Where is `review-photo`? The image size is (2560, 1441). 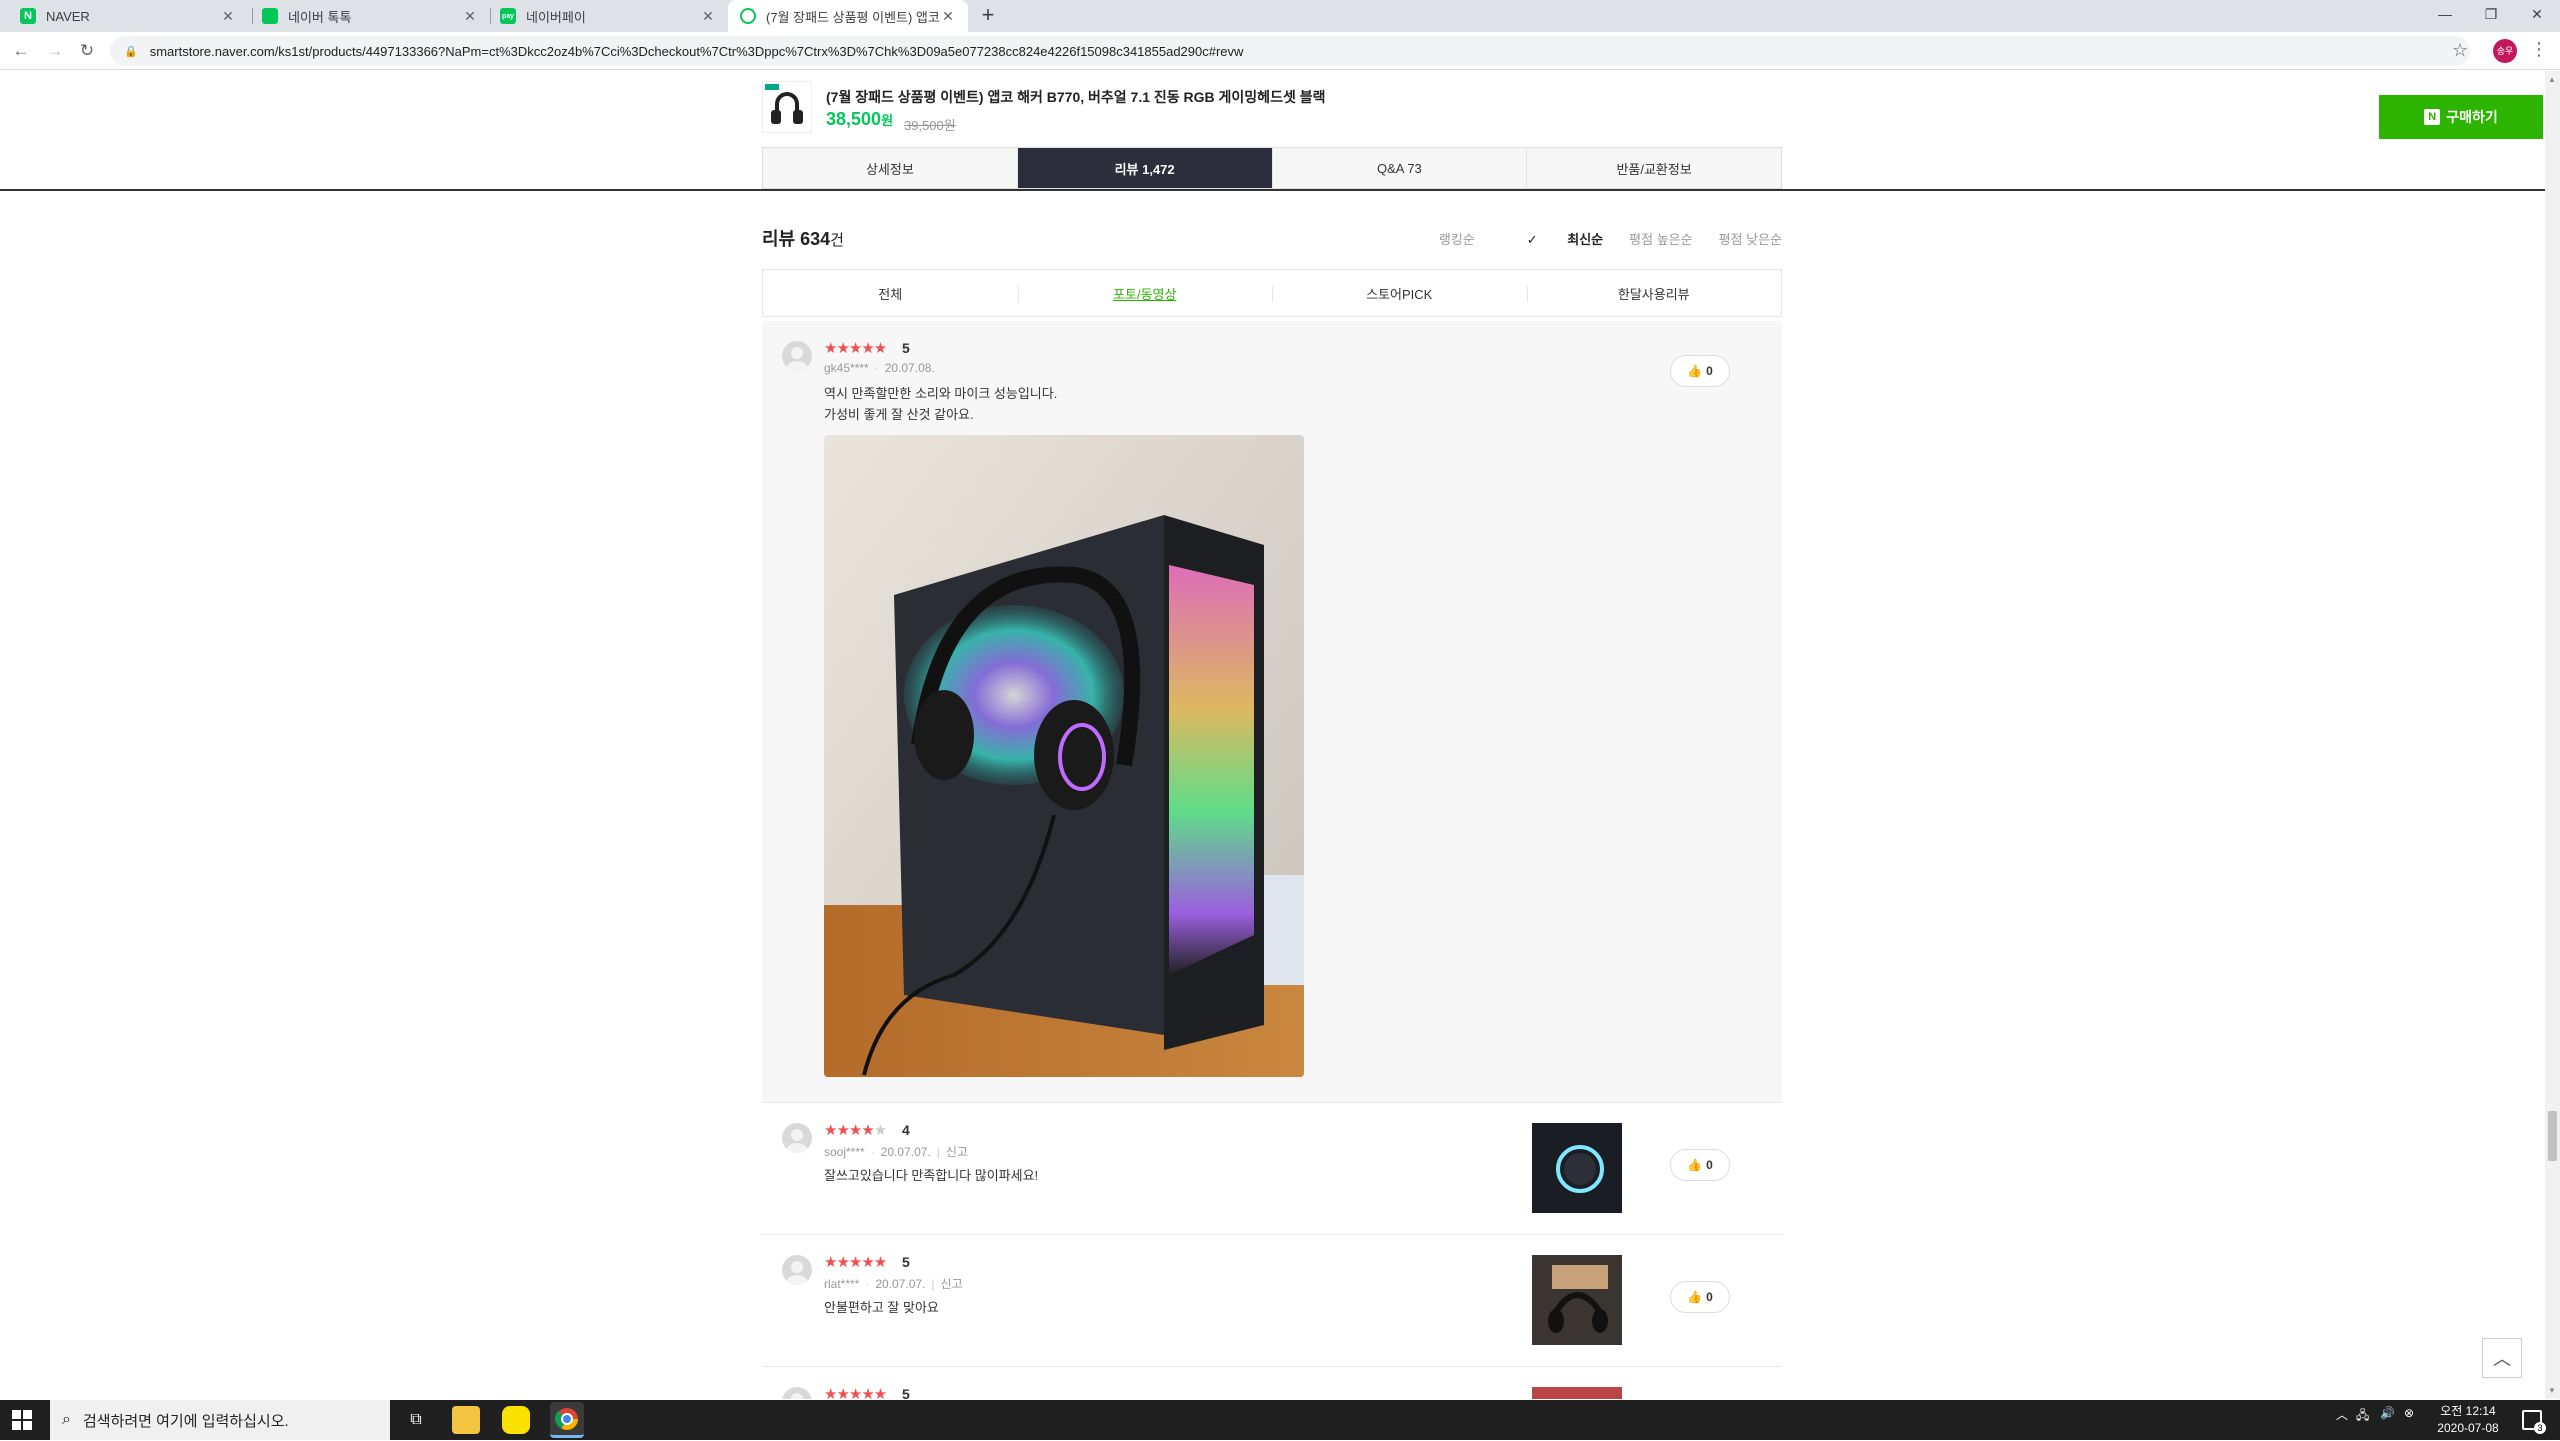 review-photo is located at coordinates (1064, 756).